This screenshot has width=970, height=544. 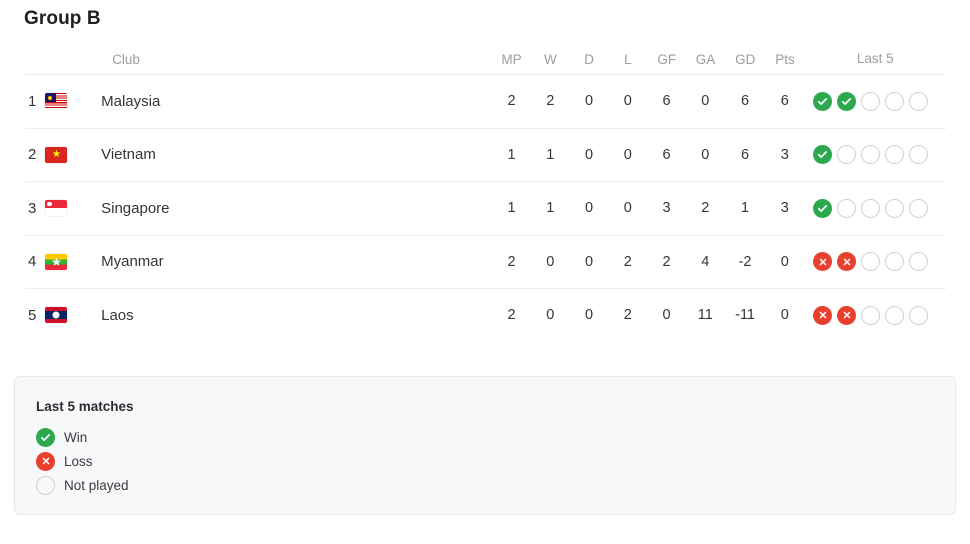 What do you see at coordinates (550, 59) in the screenshot?
I see `header-w: W` at bounding box center [550, 59].